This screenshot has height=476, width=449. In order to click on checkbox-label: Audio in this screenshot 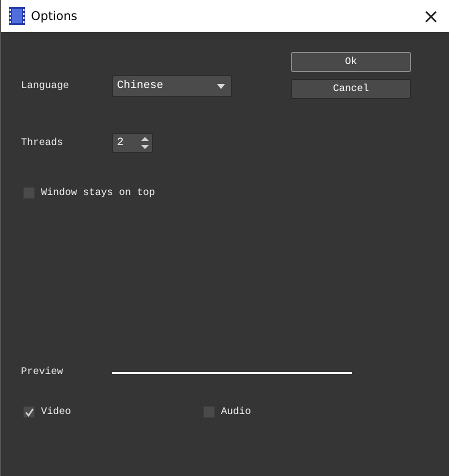, I will do `click(236, 412)`.